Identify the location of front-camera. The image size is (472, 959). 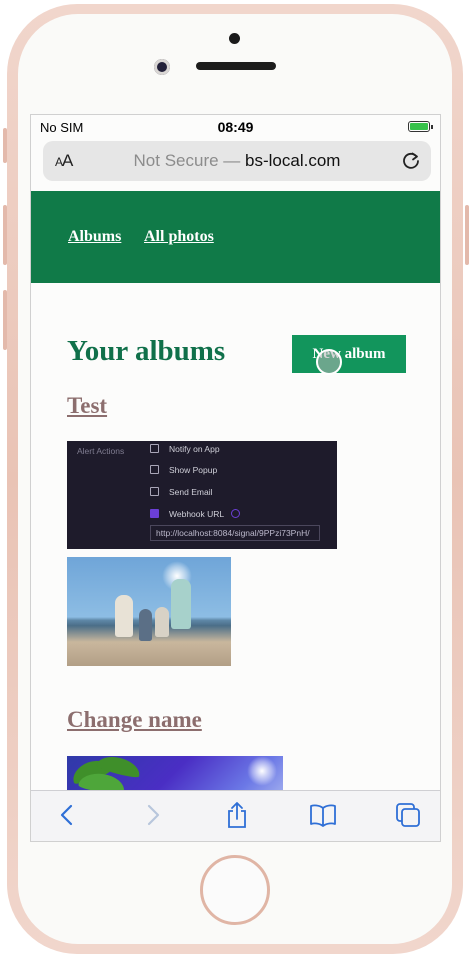
(162, 67).